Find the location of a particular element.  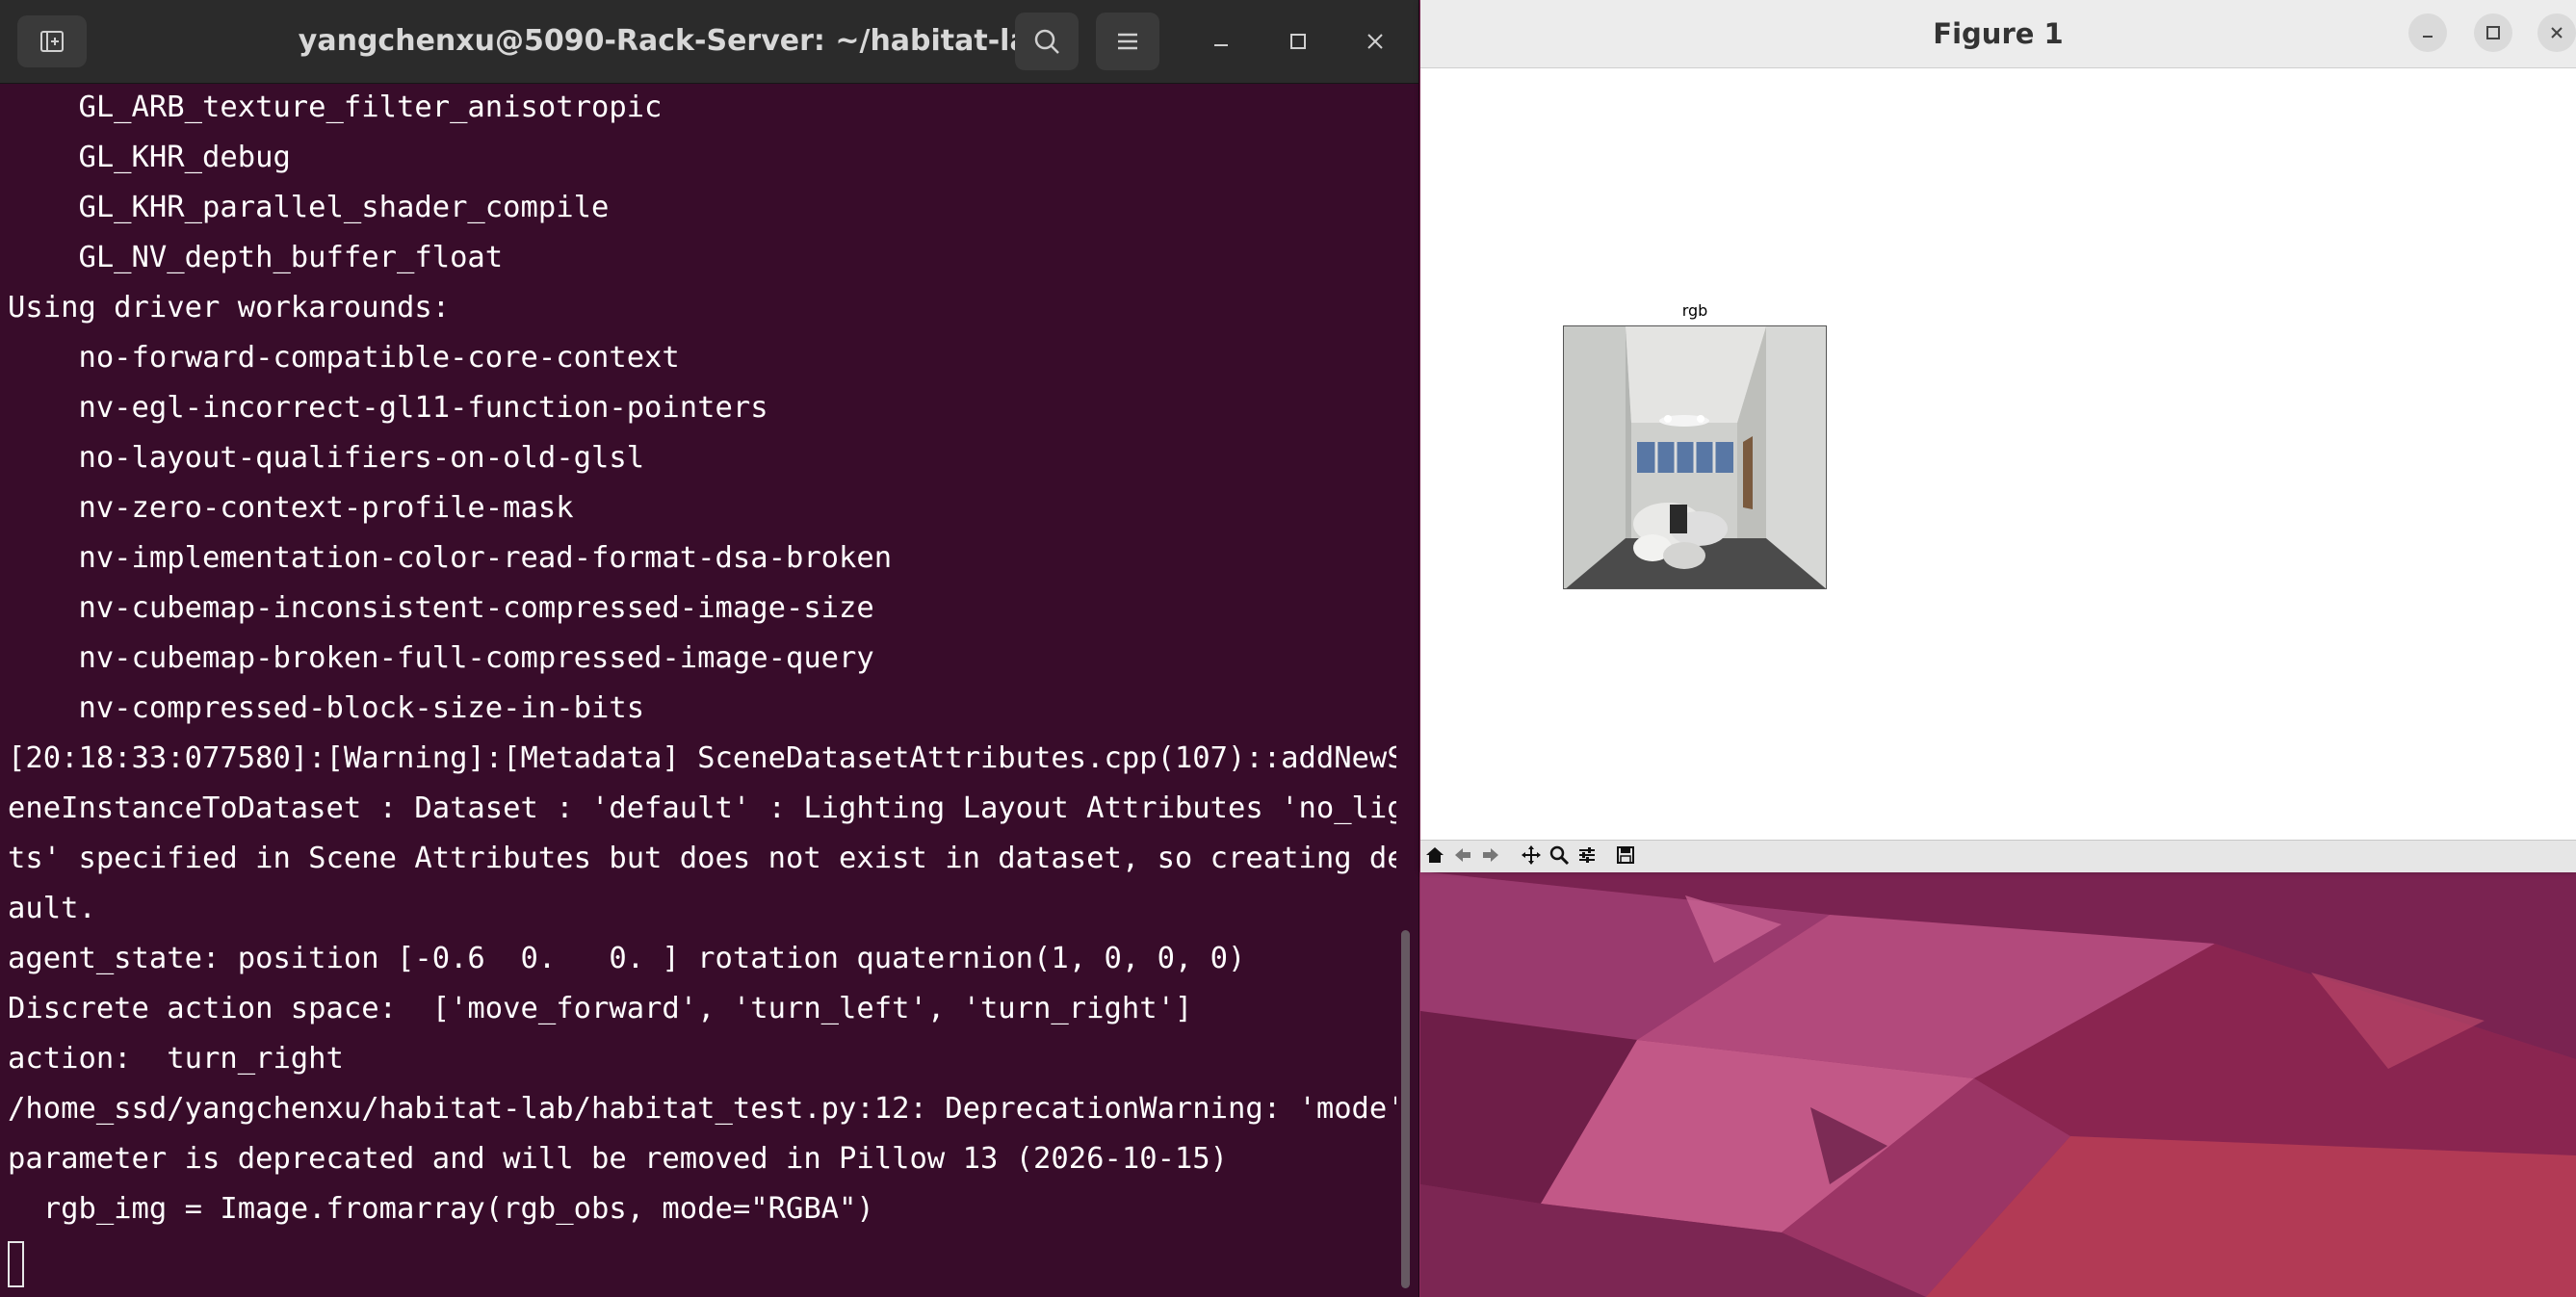

hamburger-menu-icon is located at coordinates (1127, 41).